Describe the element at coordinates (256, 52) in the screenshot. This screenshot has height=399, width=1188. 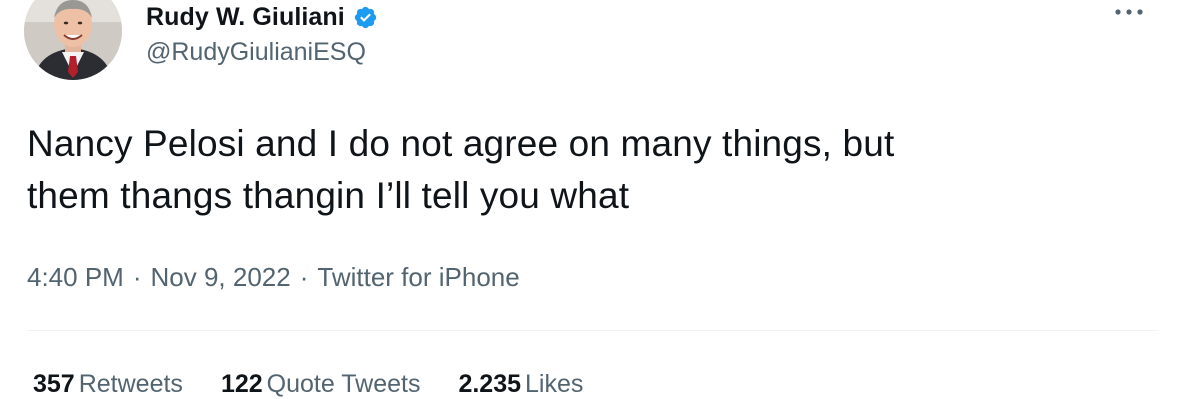
I see `author-handle: @RudyGiulianiESQ` at that location.